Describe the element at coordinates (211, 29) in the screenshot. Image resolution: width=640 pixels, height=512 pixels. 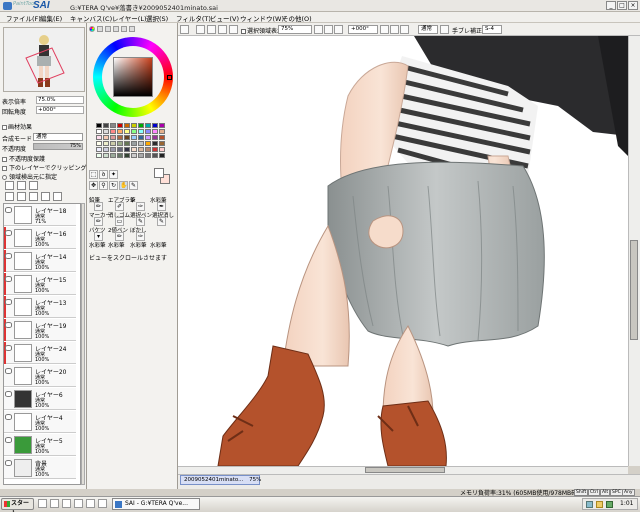
I see `invert-selection-icon` at that location.